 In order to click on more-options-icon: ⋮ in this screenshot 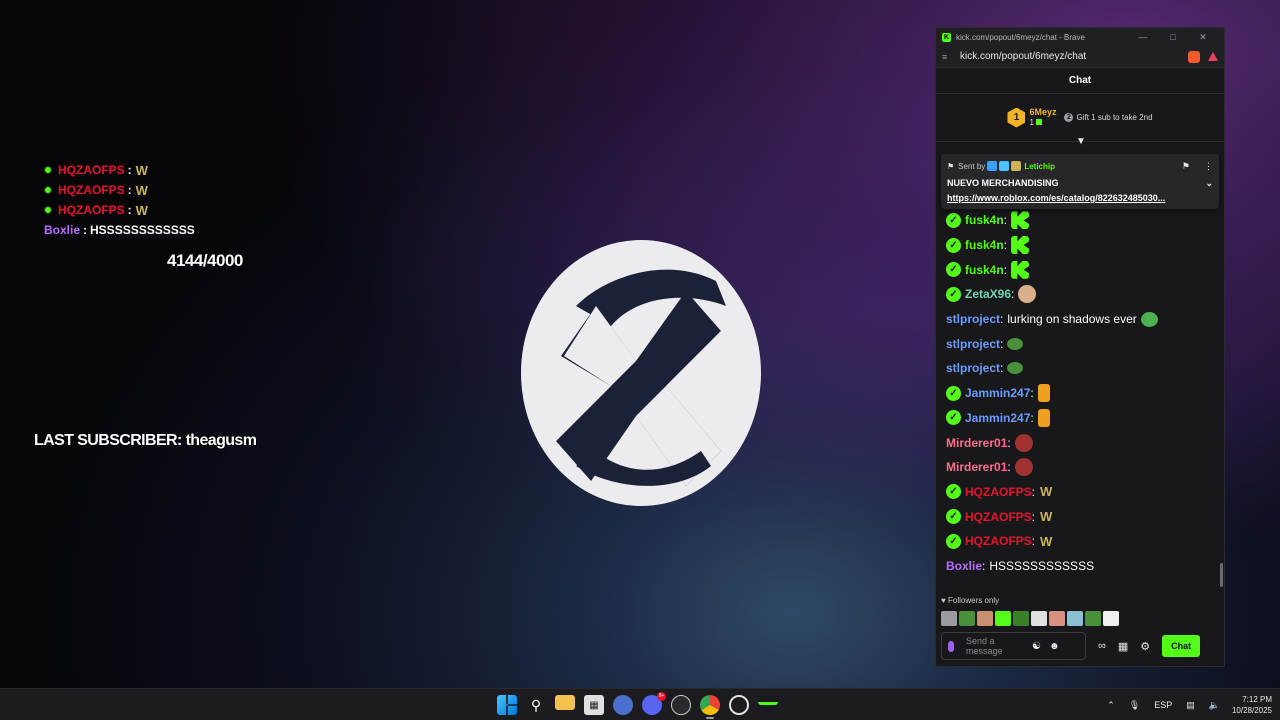, I will do `click(1208, 166)`.